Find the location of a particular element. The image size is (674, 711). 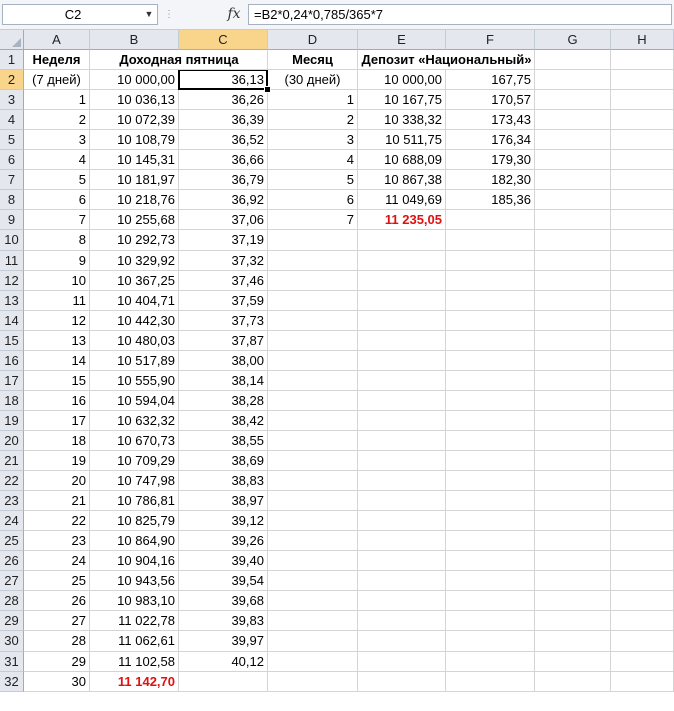

cell-a17: 15 is located at coordinates (57, 381).